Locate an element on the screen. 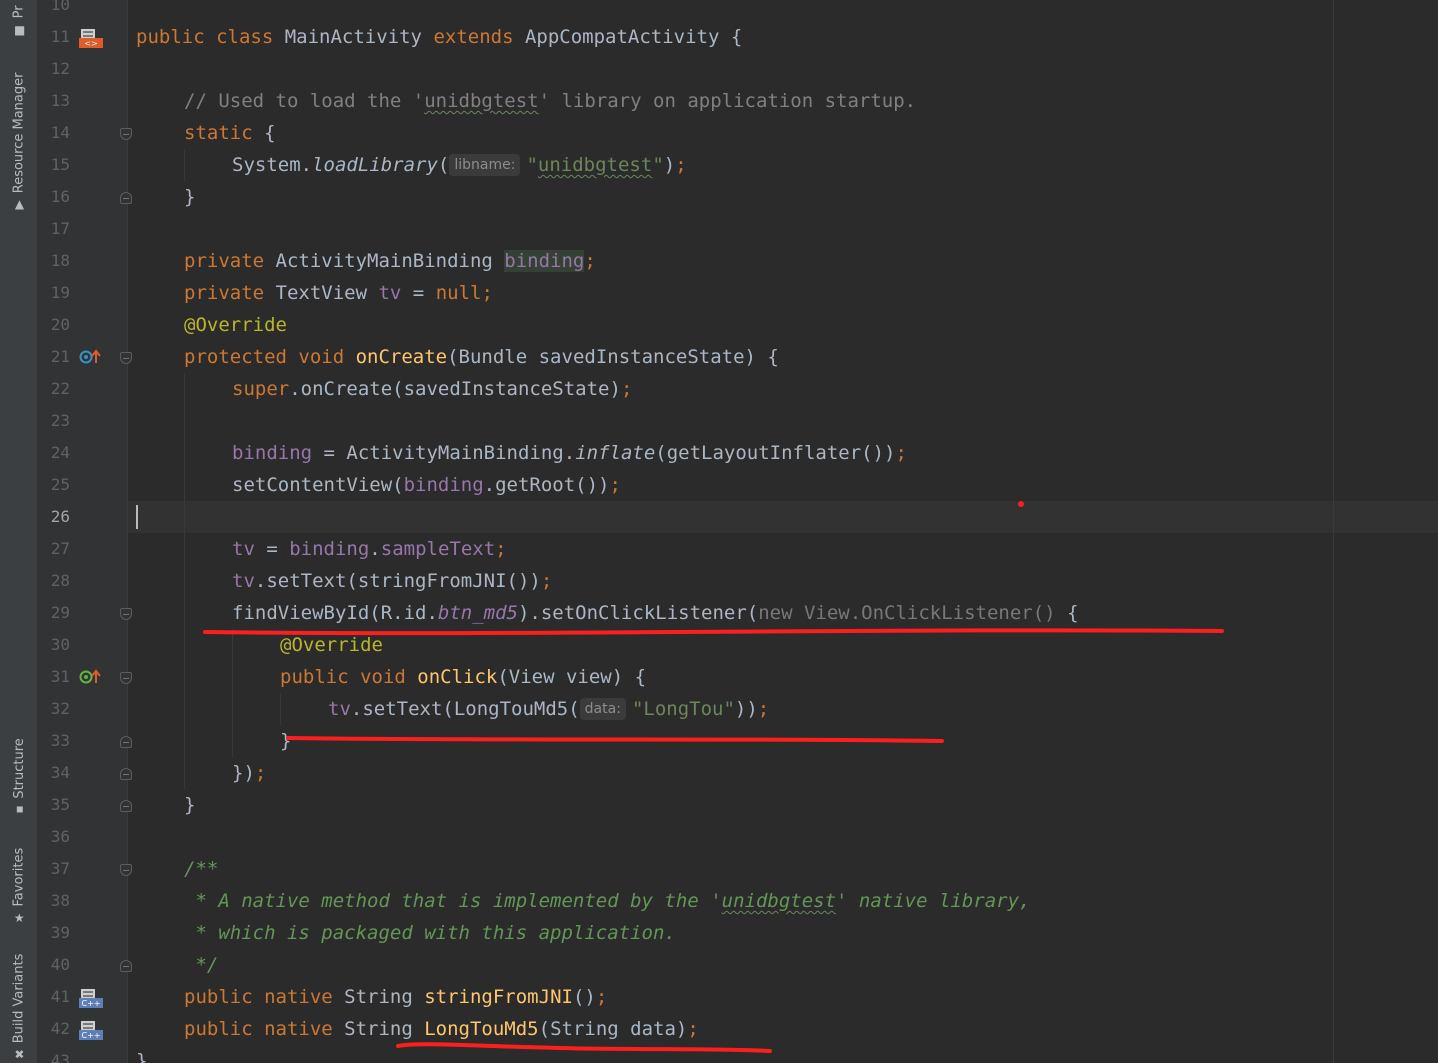 This screenshot has width=1438, height=1063. line-number: 29 is located at coordinates (60, 612).